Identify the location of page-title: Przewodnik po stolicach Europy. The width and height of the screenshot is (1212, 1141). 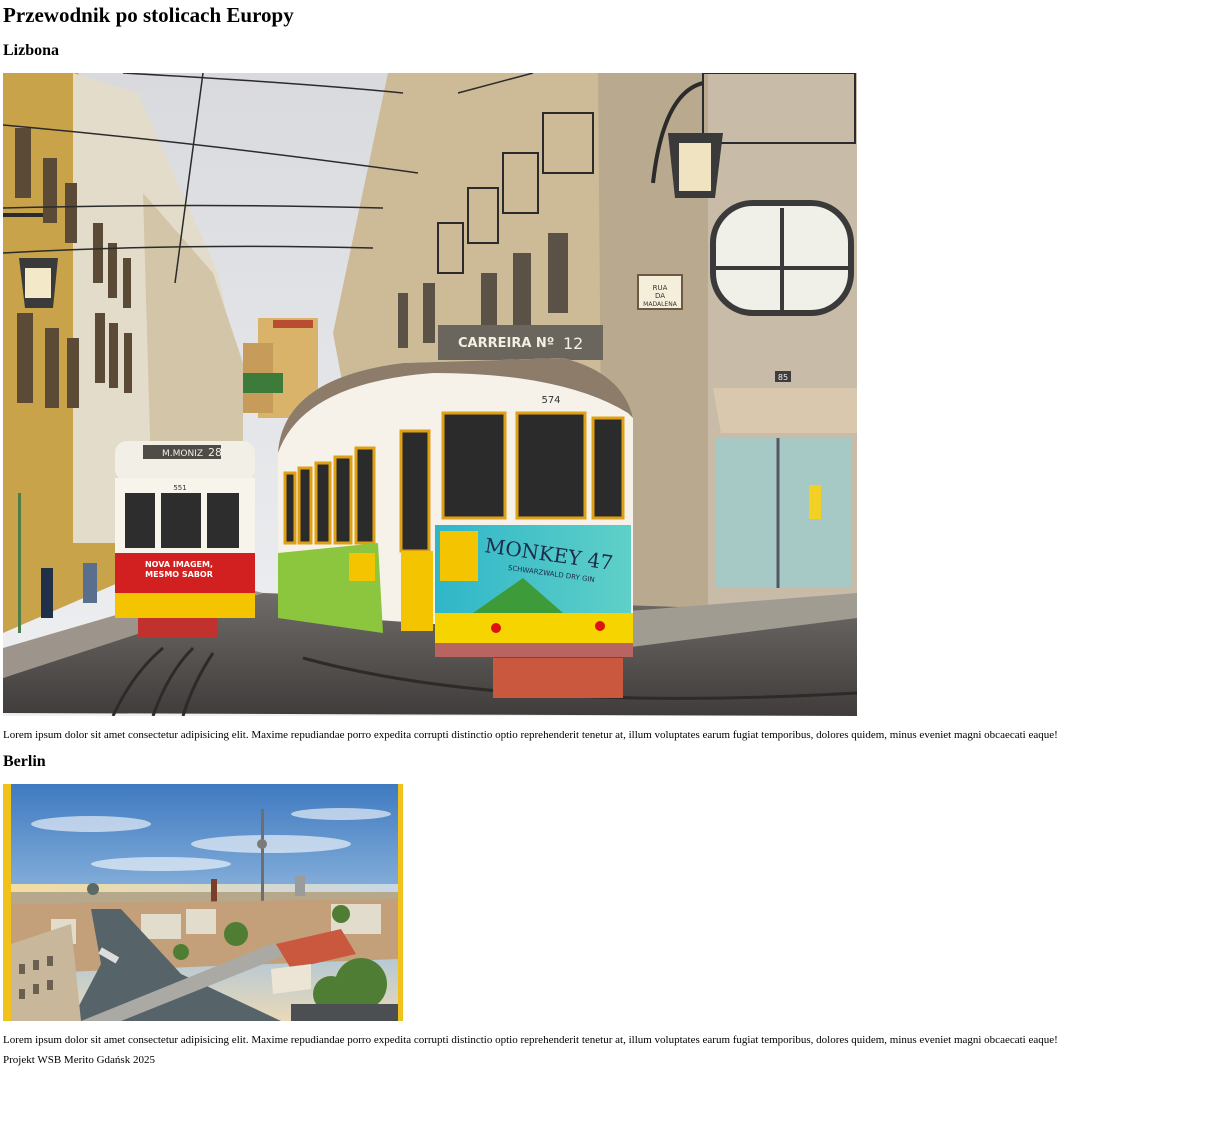
(148, 15).